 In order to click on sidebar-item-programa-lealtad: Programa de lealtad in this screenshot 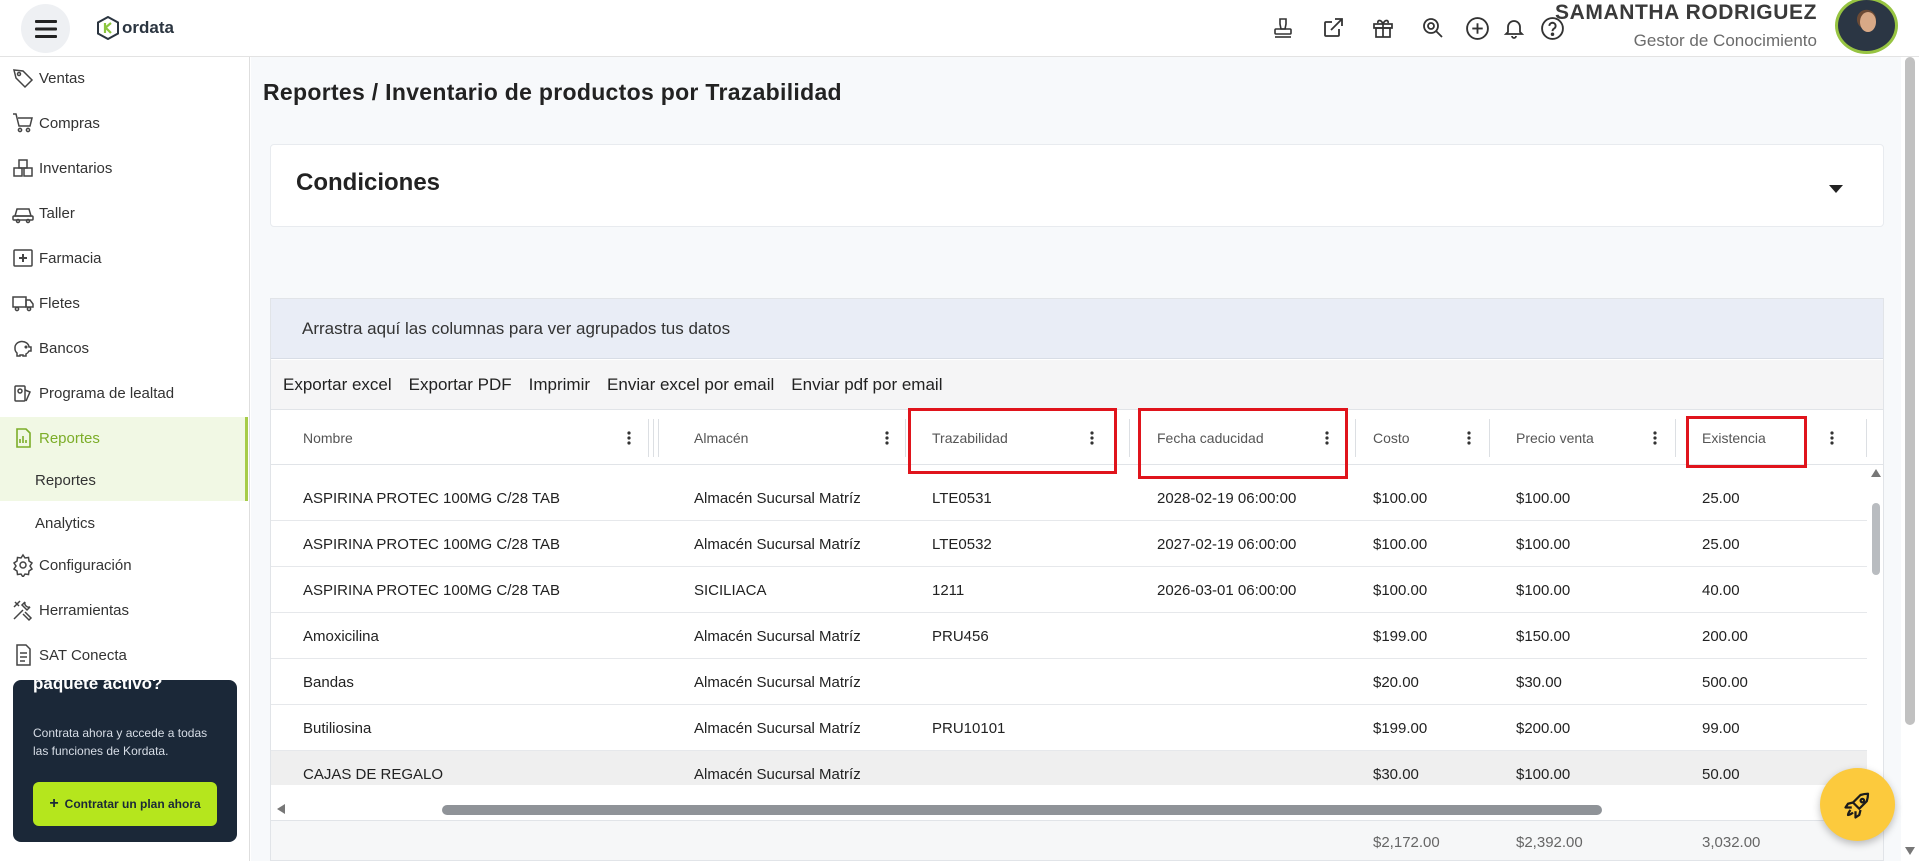, I will do `click(124, 393)`.